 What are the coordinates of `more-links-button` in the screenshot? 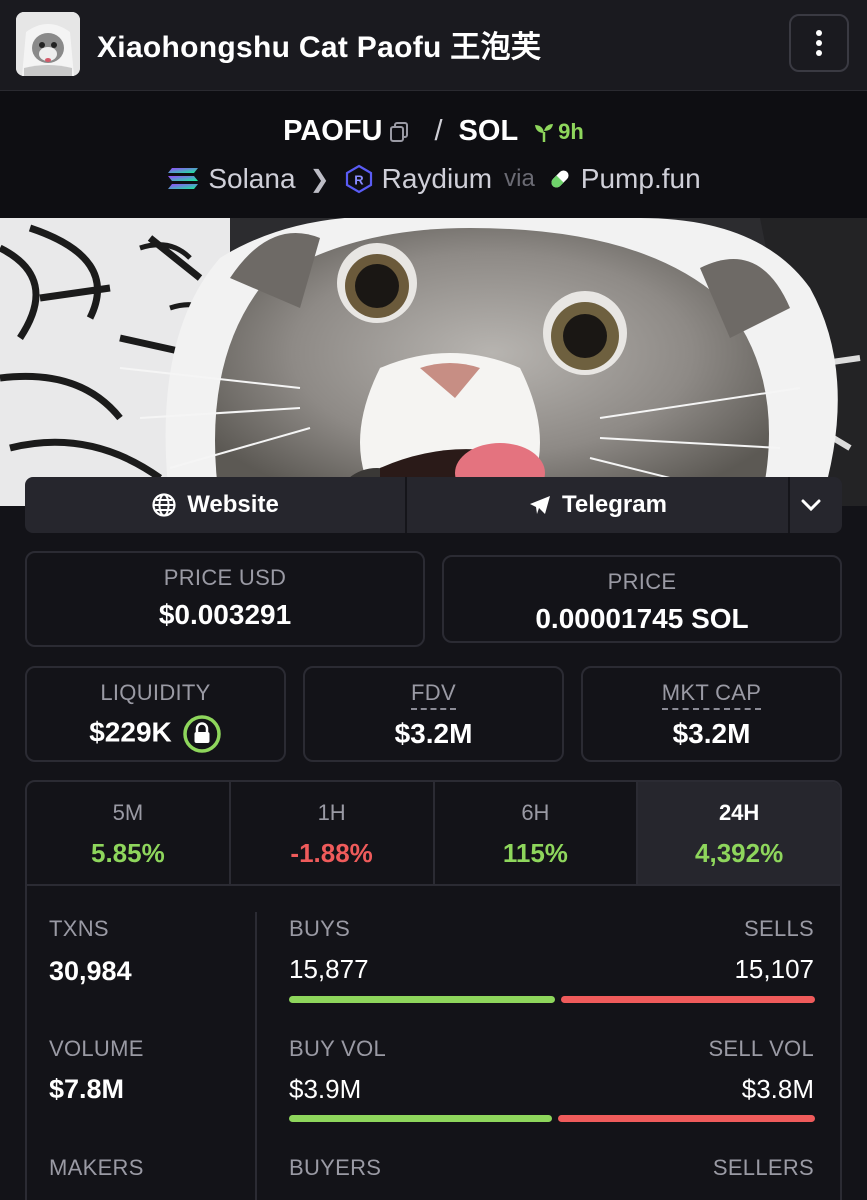 It's located at (816, 505).